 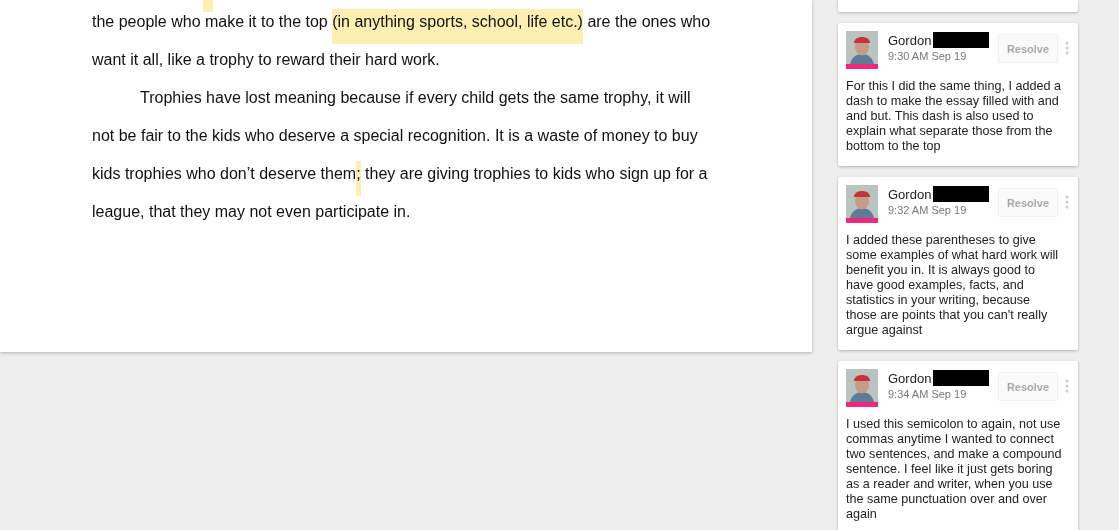 What do you see at coordinates (452, 22) in the screenshot?
I see `document-text-line: the people who make it to the top (in anything sports, school, life etc.) are the ones who` at bounding box center [452, 22].